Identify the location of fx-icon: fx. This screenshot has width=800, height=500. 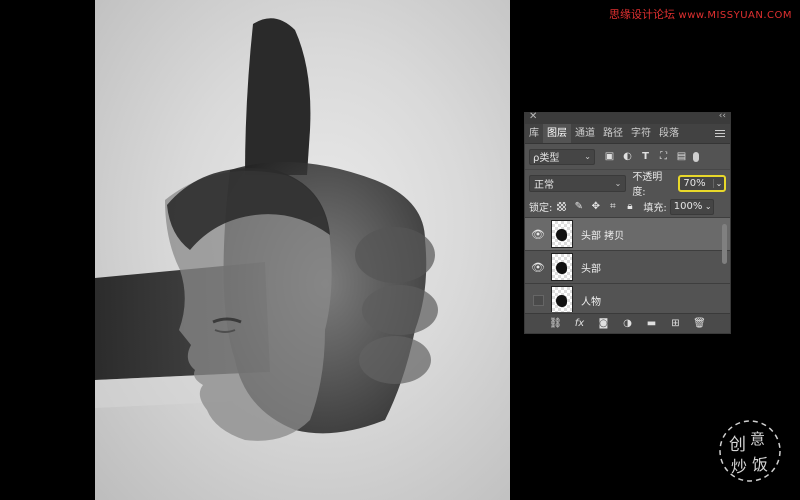
(579, 323).